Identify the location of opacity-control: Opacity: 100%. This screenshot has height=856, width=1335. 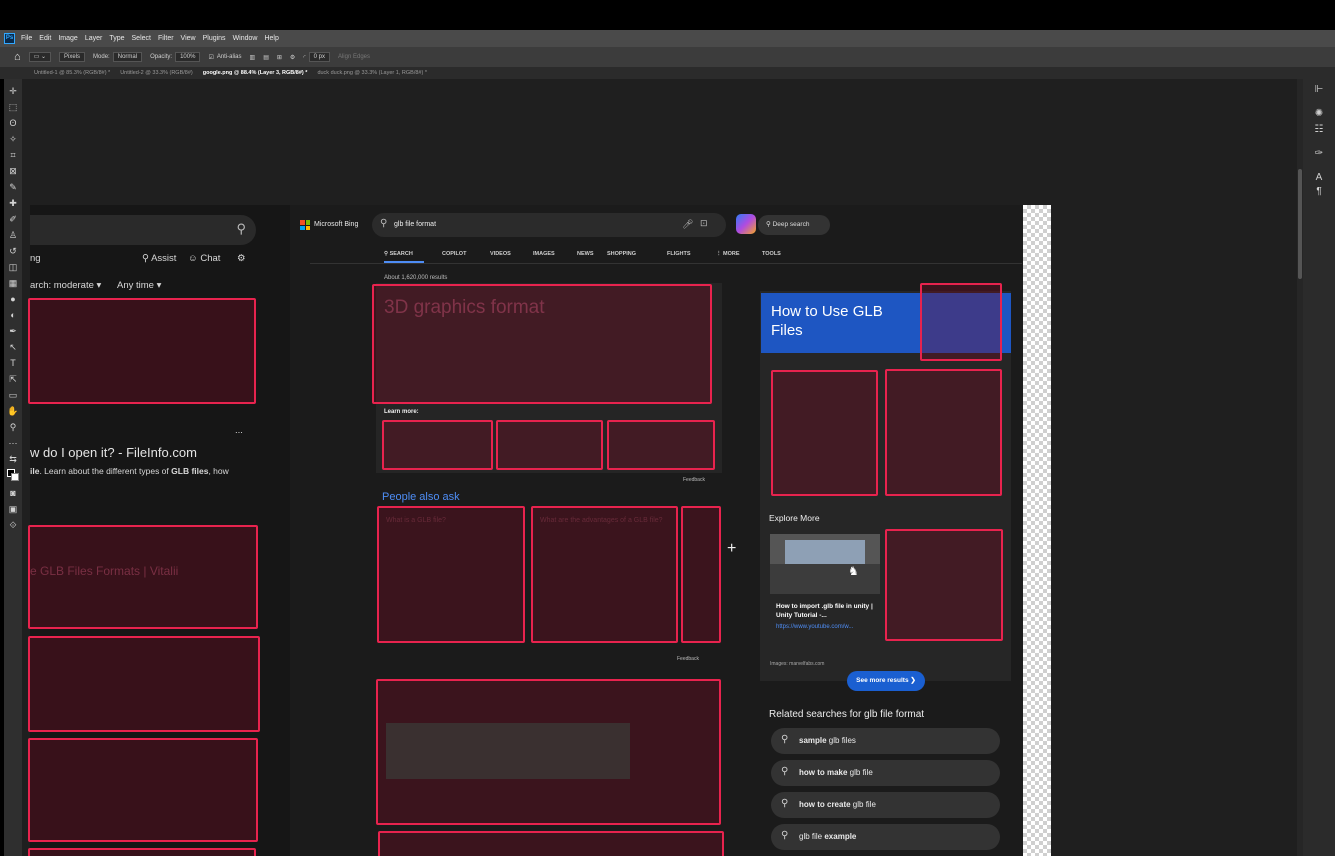
(175, 57).